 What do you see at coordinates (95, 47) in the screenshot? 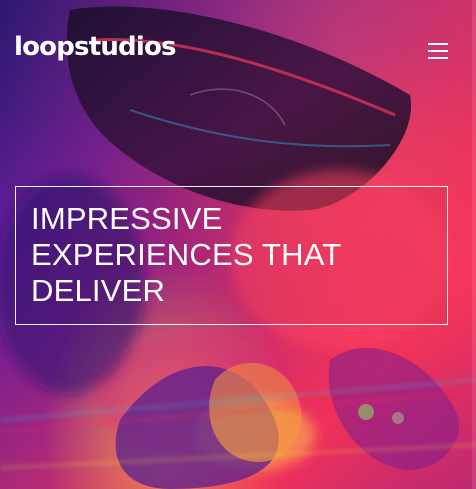
I see `brand-logo: loopstudios` at bounding box center [95, 47].